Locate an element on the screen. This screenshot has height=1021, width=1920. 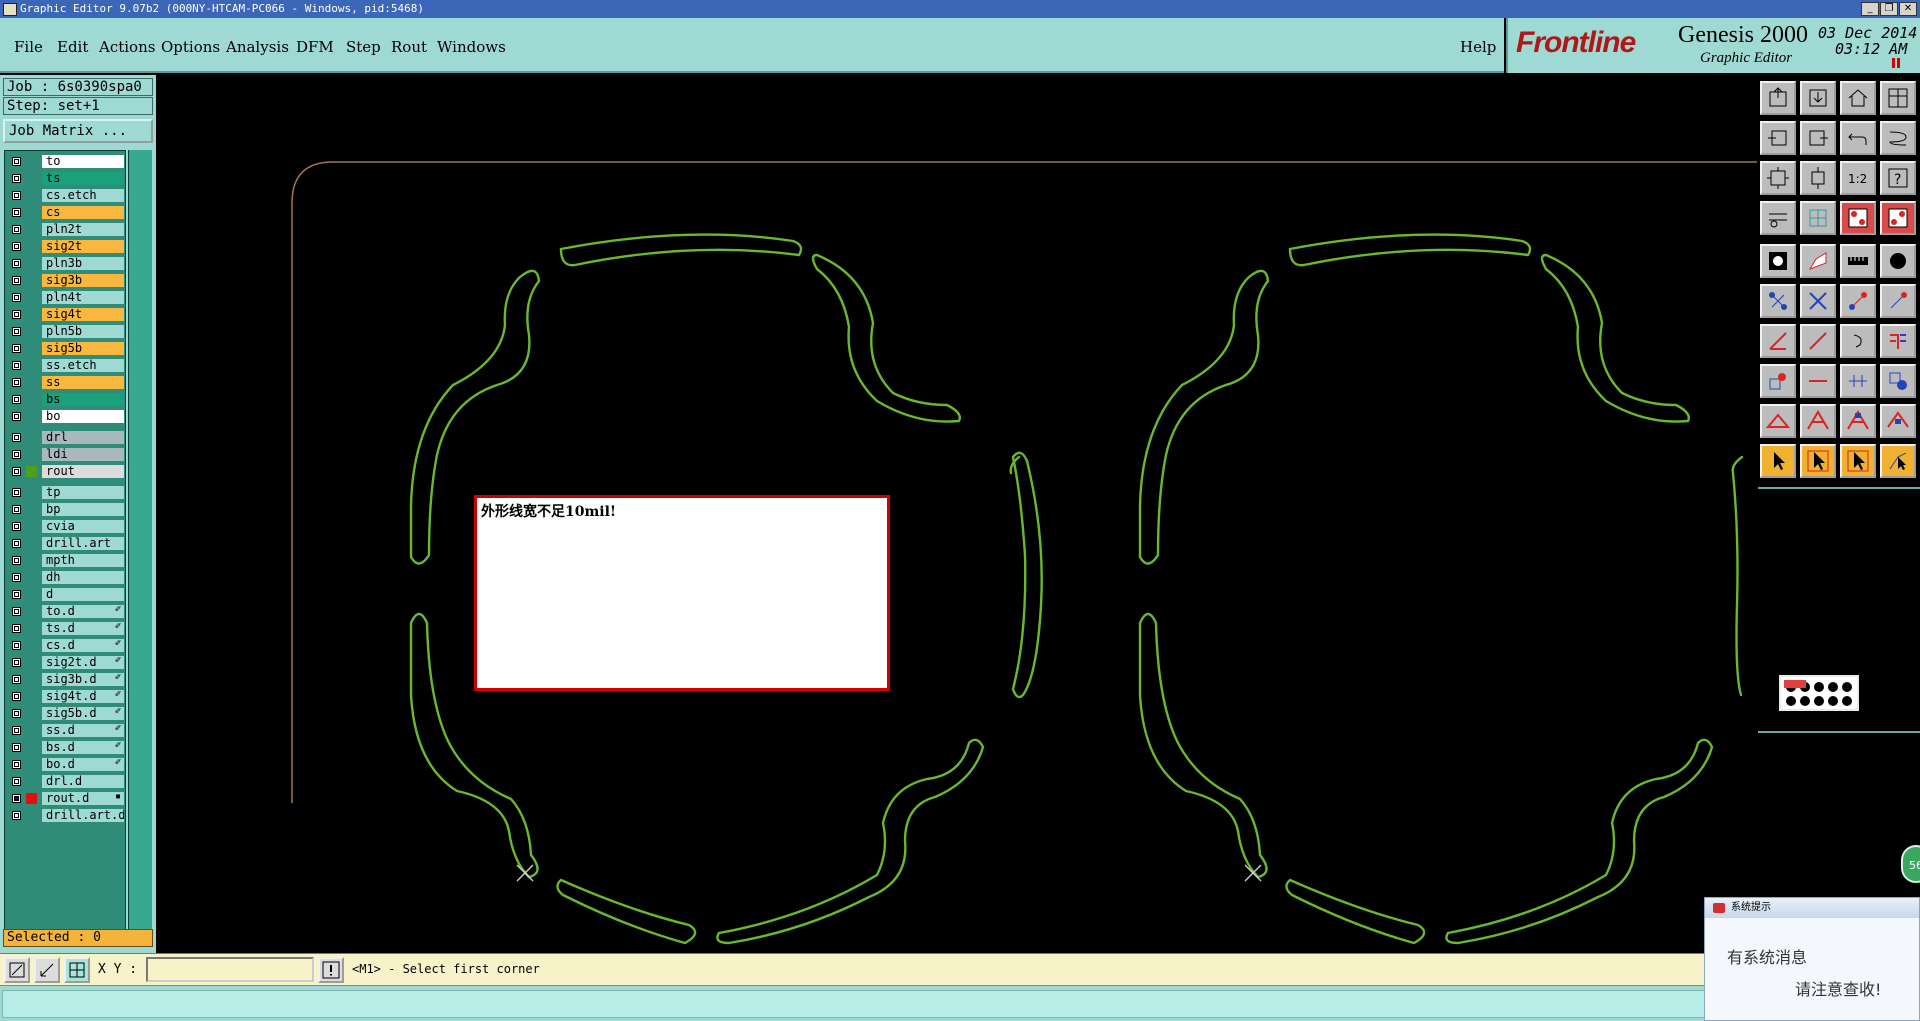
layer-row-sig5b-d: sig5b.d ✐ is located at coordinates (66, 713).